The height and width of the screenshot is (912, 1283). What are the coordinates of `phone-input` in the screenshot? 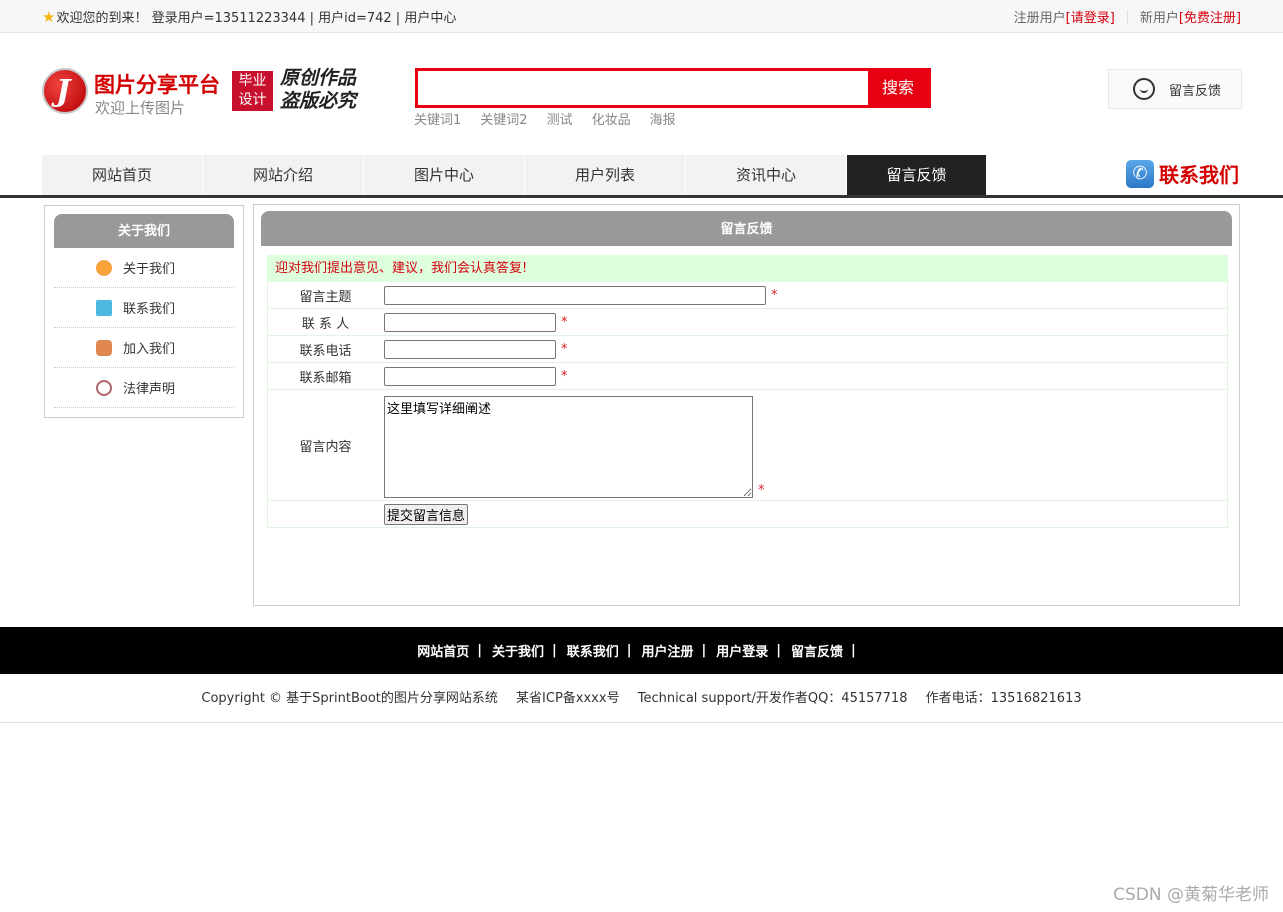 It's located at (470, 349).